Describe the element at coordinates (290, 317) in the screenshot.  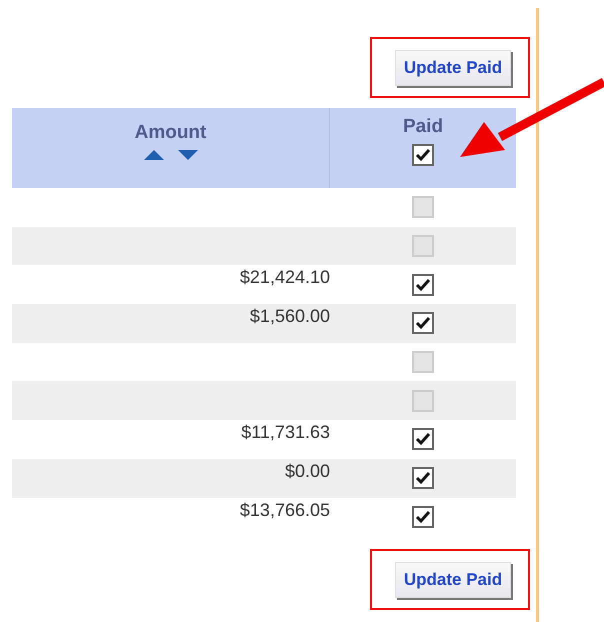
I see `amount-cell: $1,560.00` at that location.